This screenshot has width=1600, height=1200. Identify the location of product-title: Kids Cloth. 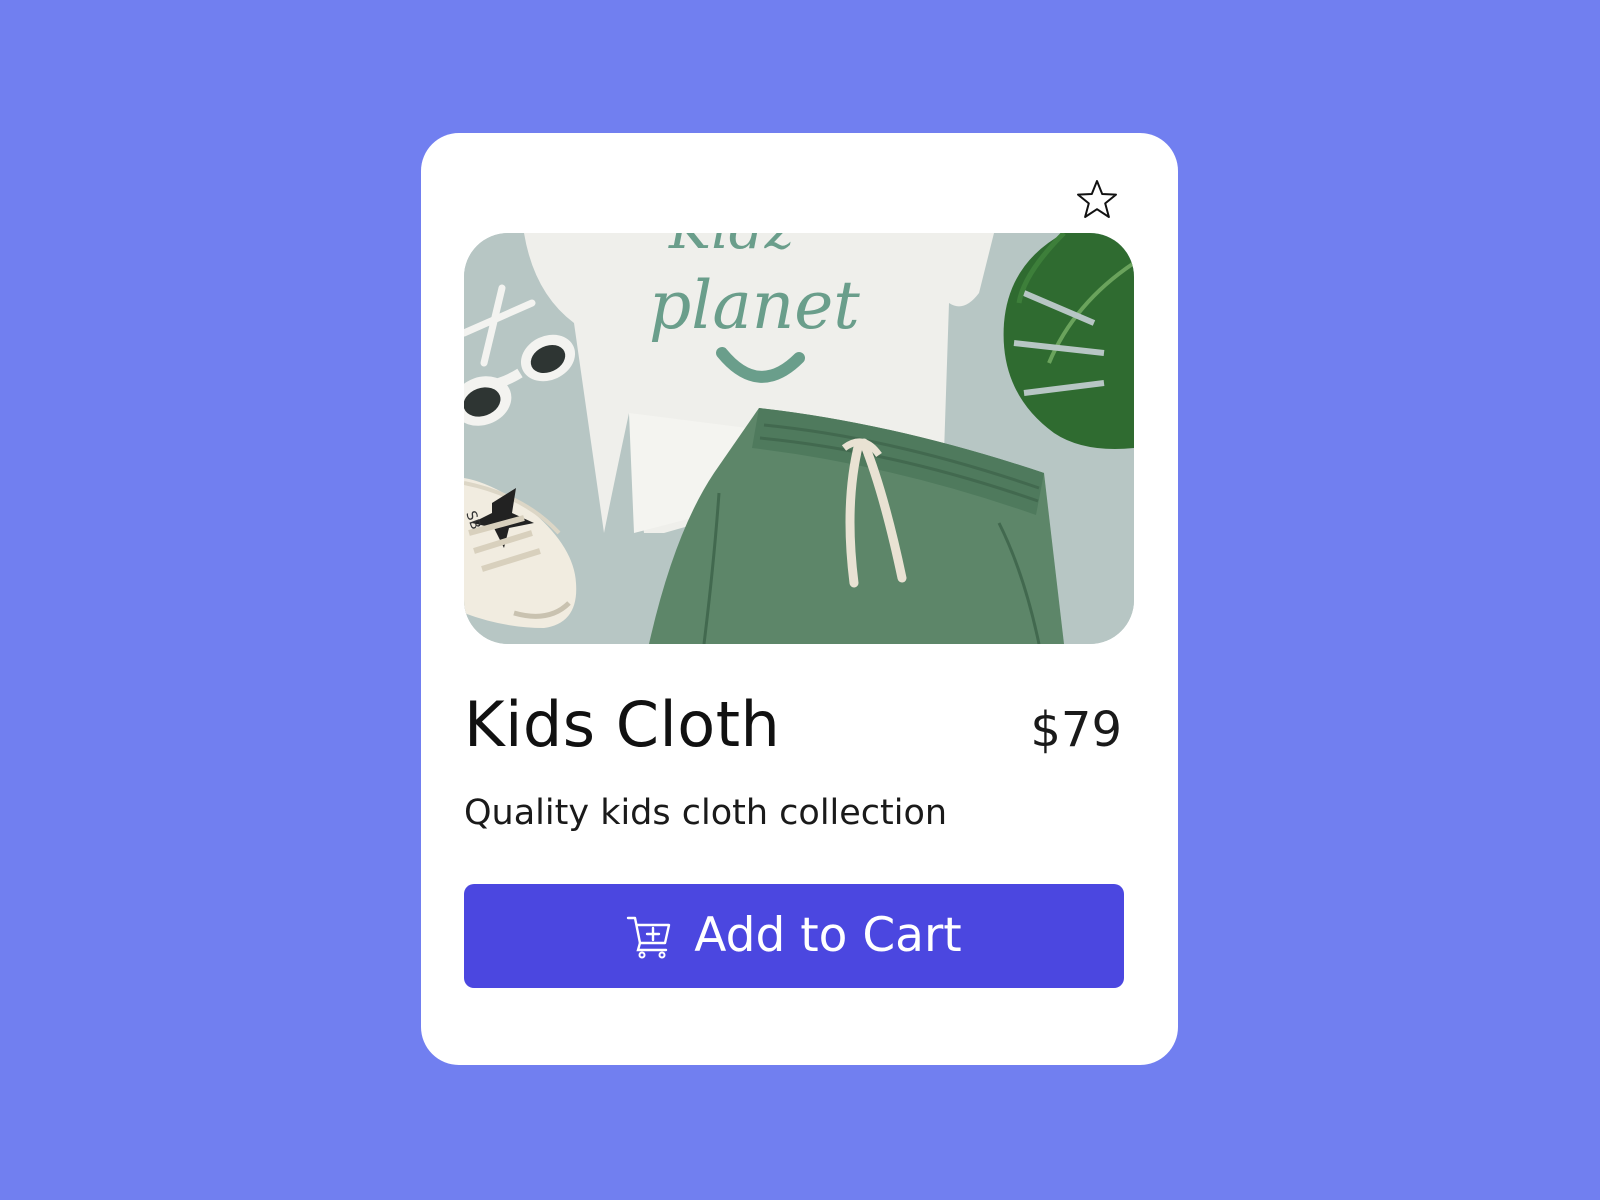
(622, 724).